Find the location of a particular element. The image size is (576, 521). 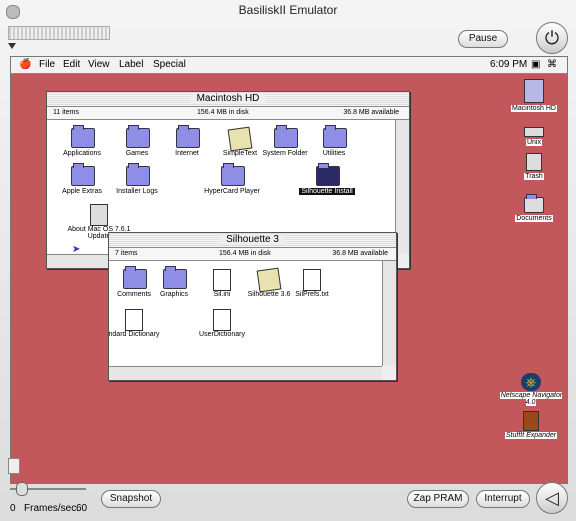

trash-icon is located at coordinates (534, 162).